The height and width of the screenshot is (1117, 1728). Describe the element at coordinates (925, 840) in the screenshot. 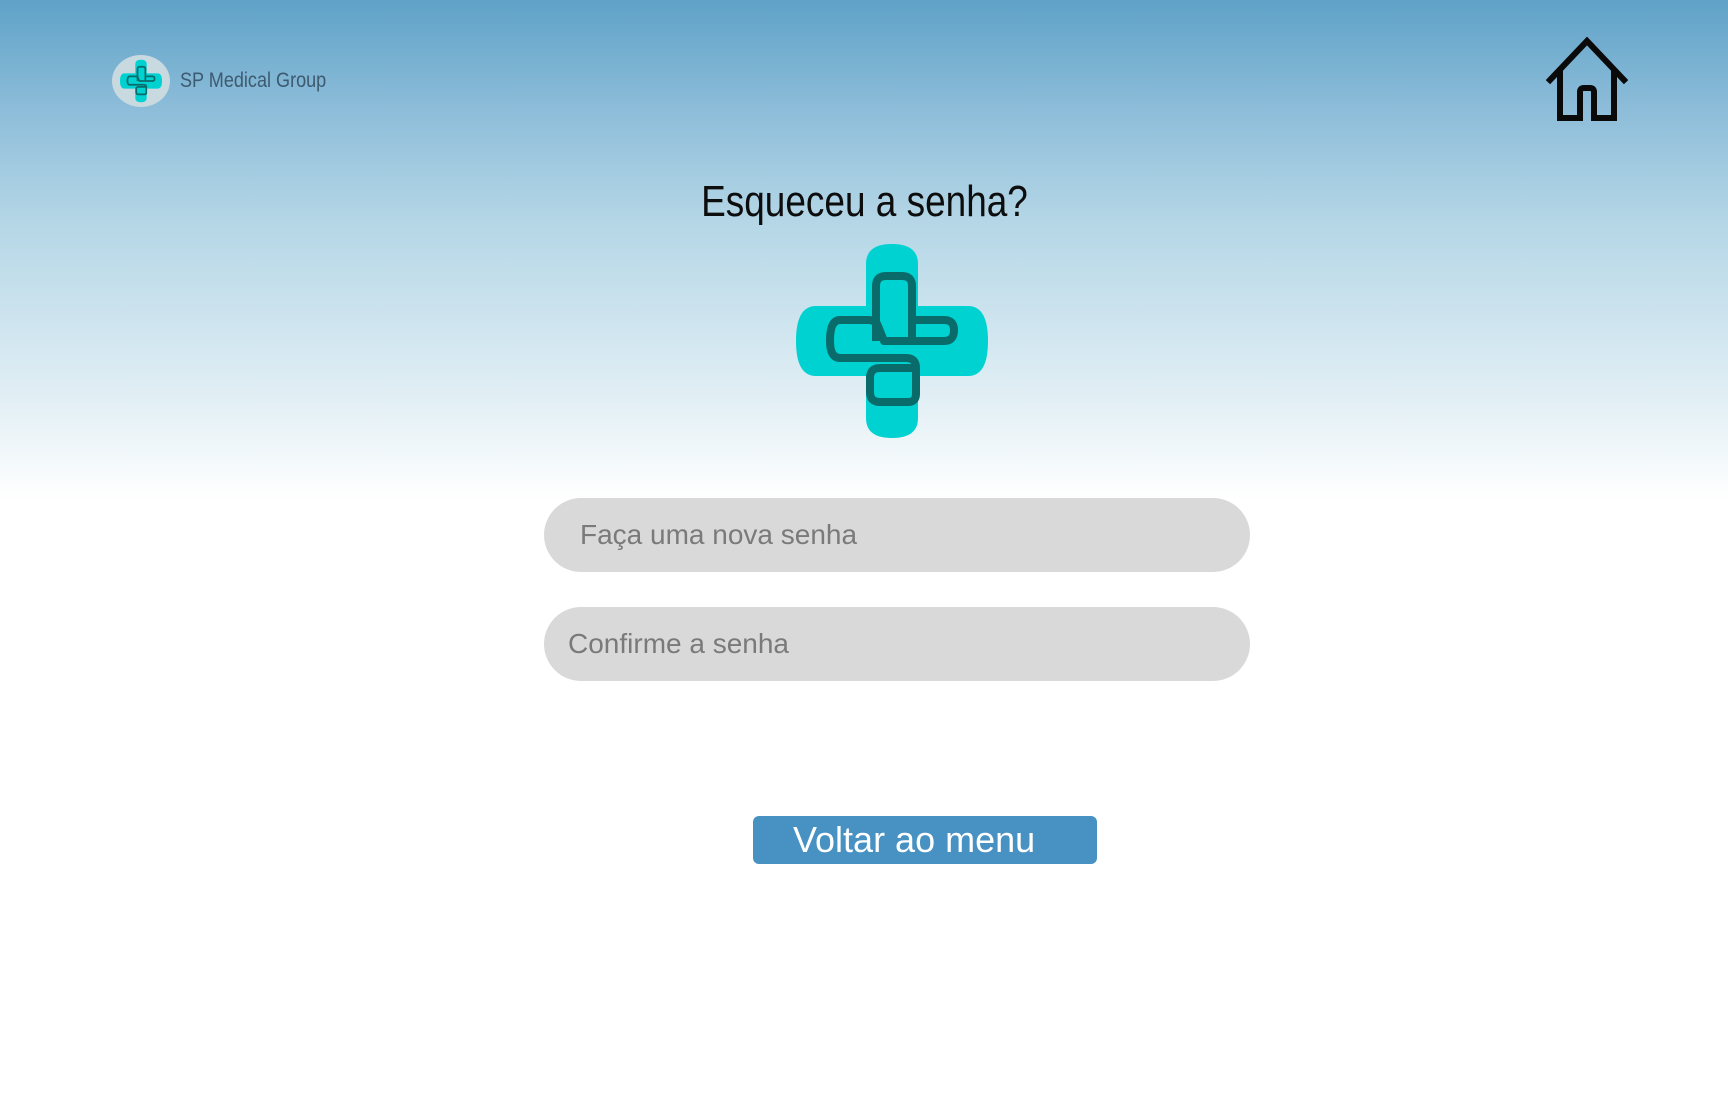

I see `back-to-menu-button: Voltar ao menu` at that location.